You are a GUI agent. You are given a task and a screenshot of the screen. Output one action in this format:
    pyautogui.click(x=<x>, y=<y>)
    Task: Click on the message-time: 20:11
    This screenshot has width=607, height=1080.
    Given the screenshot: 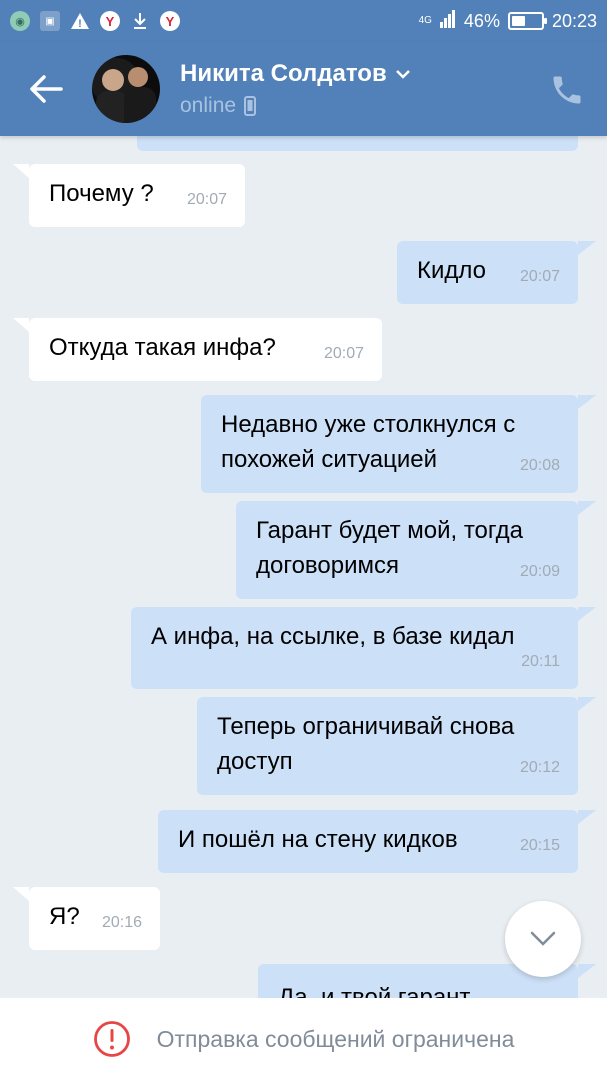 What is the action you would take?
    pyautogui.click(x=540, y=661)
    